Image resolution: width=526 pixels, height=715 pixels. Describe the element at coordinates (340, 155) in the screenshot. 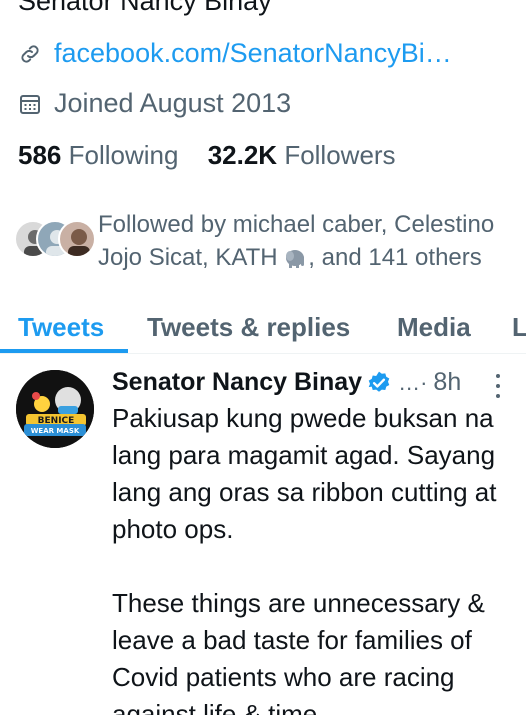

I see `followers-label: Followers` at that location.